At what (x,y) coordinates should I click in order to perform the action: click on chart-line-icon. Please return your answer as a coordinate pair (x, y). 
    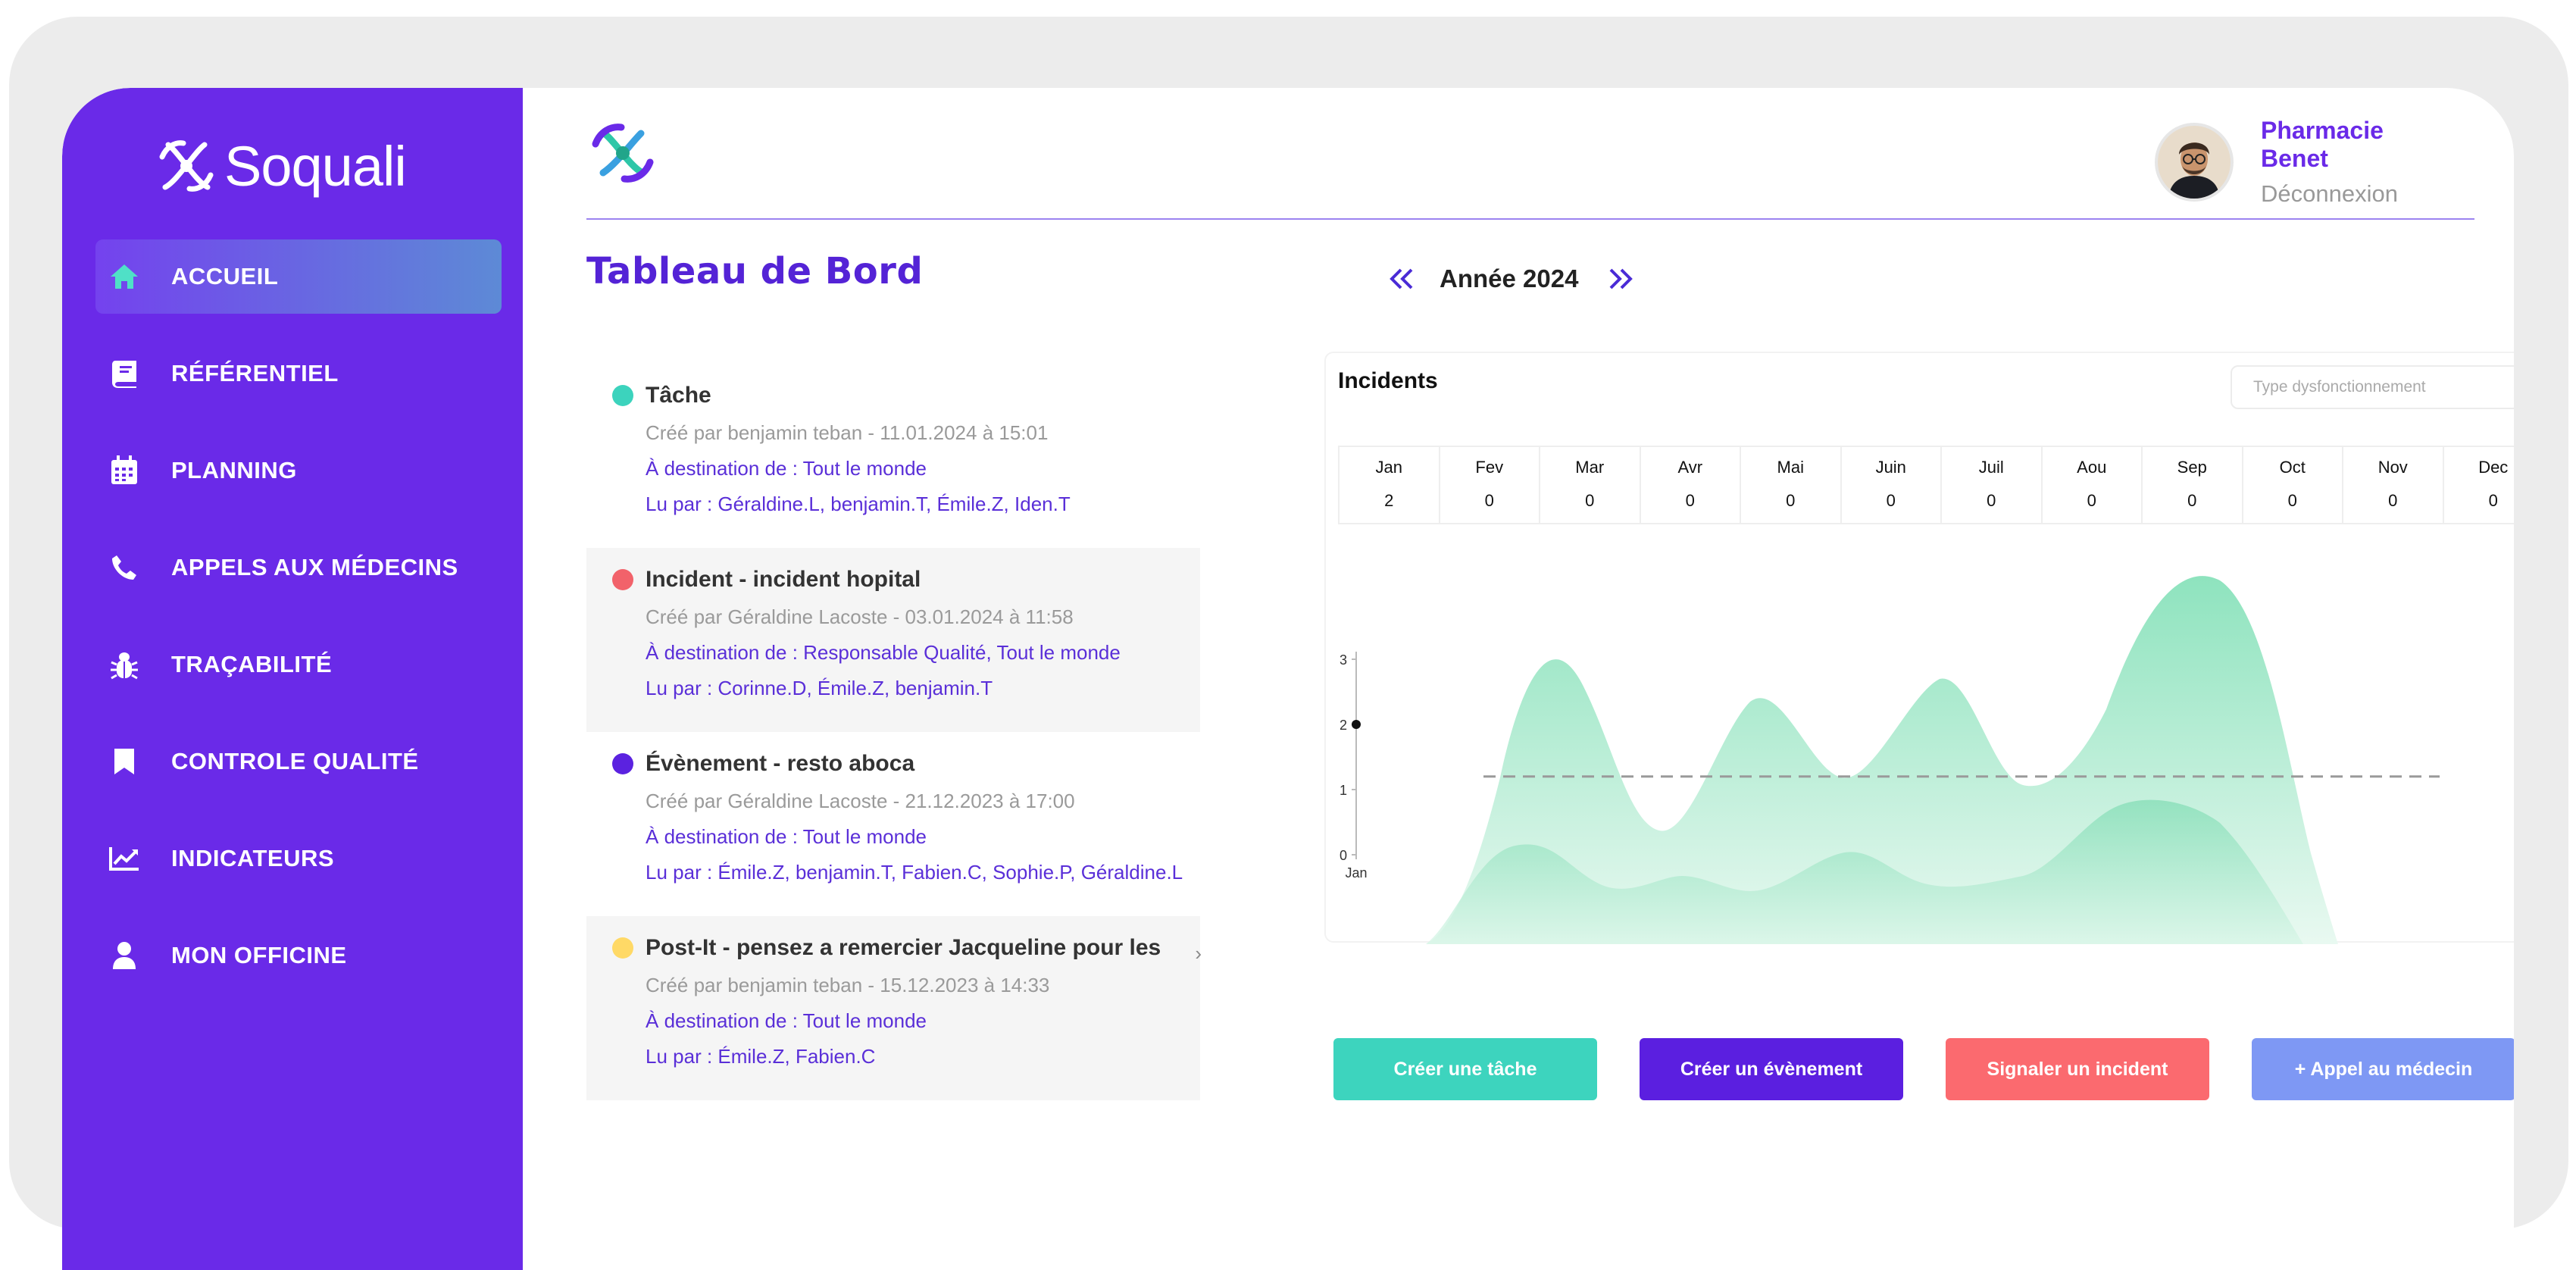
    Looking at the image, I should click on (124, 858).